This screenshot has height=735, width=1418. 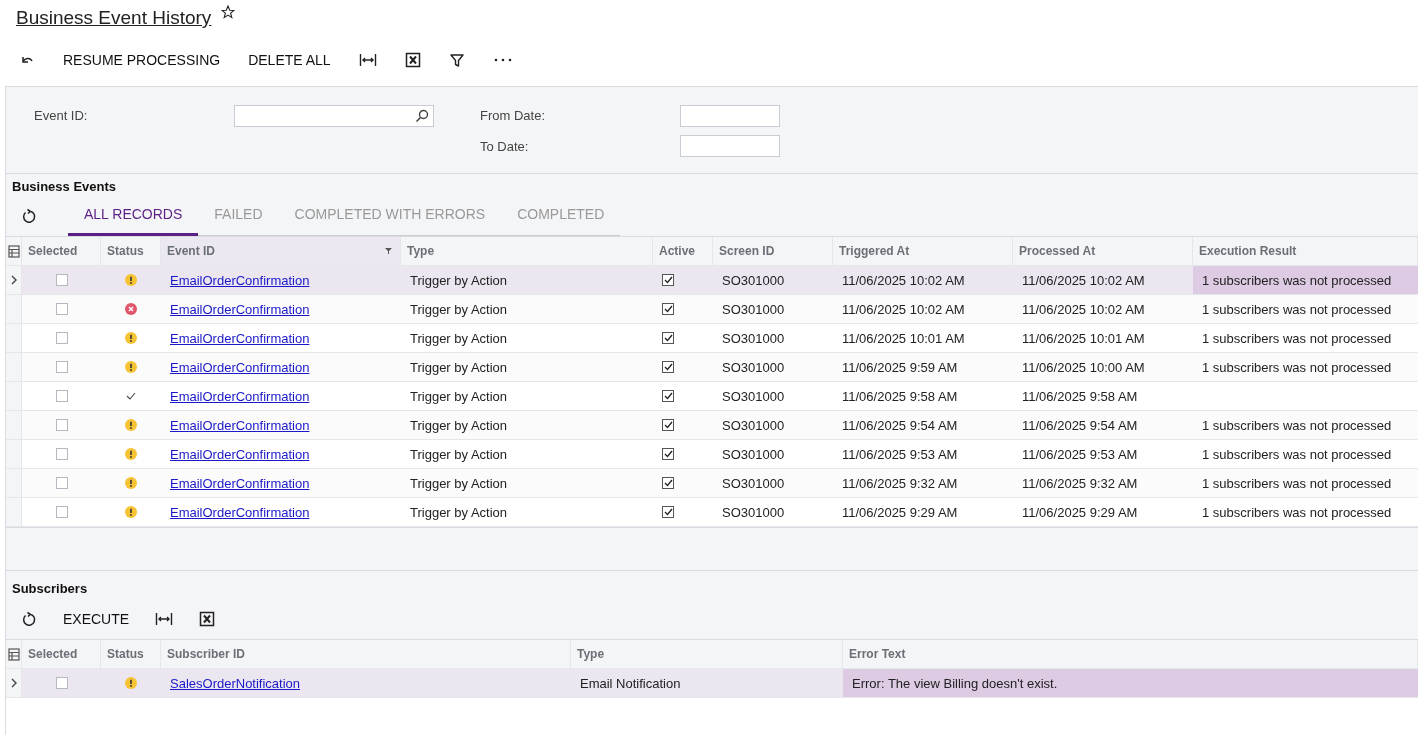 What do you see at coordinates (334, 115) in the screenshot?
I see `event-id-field` at bounding box center [334, 115].